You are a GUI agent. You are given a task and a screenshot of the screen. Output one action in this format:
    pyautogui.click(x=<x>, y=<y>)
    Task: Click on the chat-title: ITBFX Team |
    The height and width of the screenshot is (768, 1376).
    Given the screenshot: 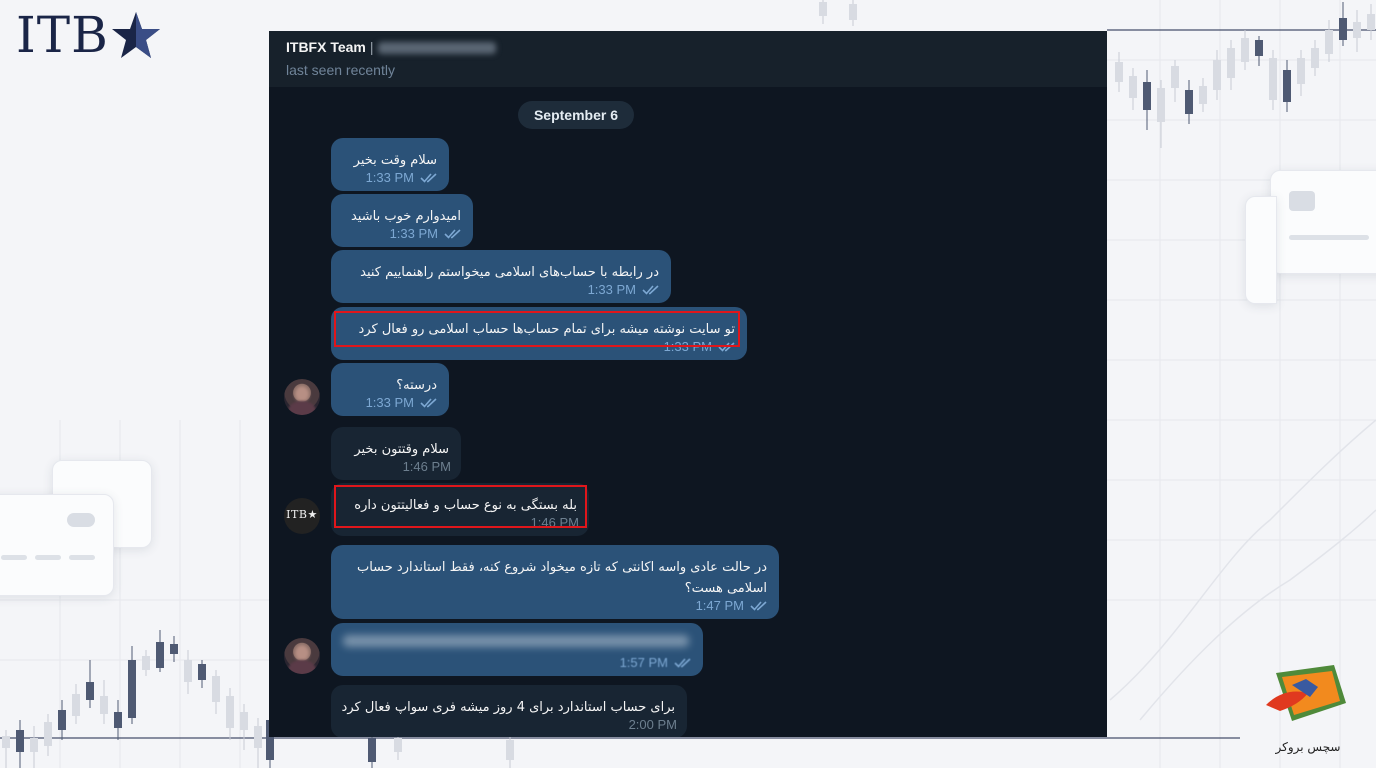 What is the action you would take?
    pyautogui.click(x=391, y=47)
    